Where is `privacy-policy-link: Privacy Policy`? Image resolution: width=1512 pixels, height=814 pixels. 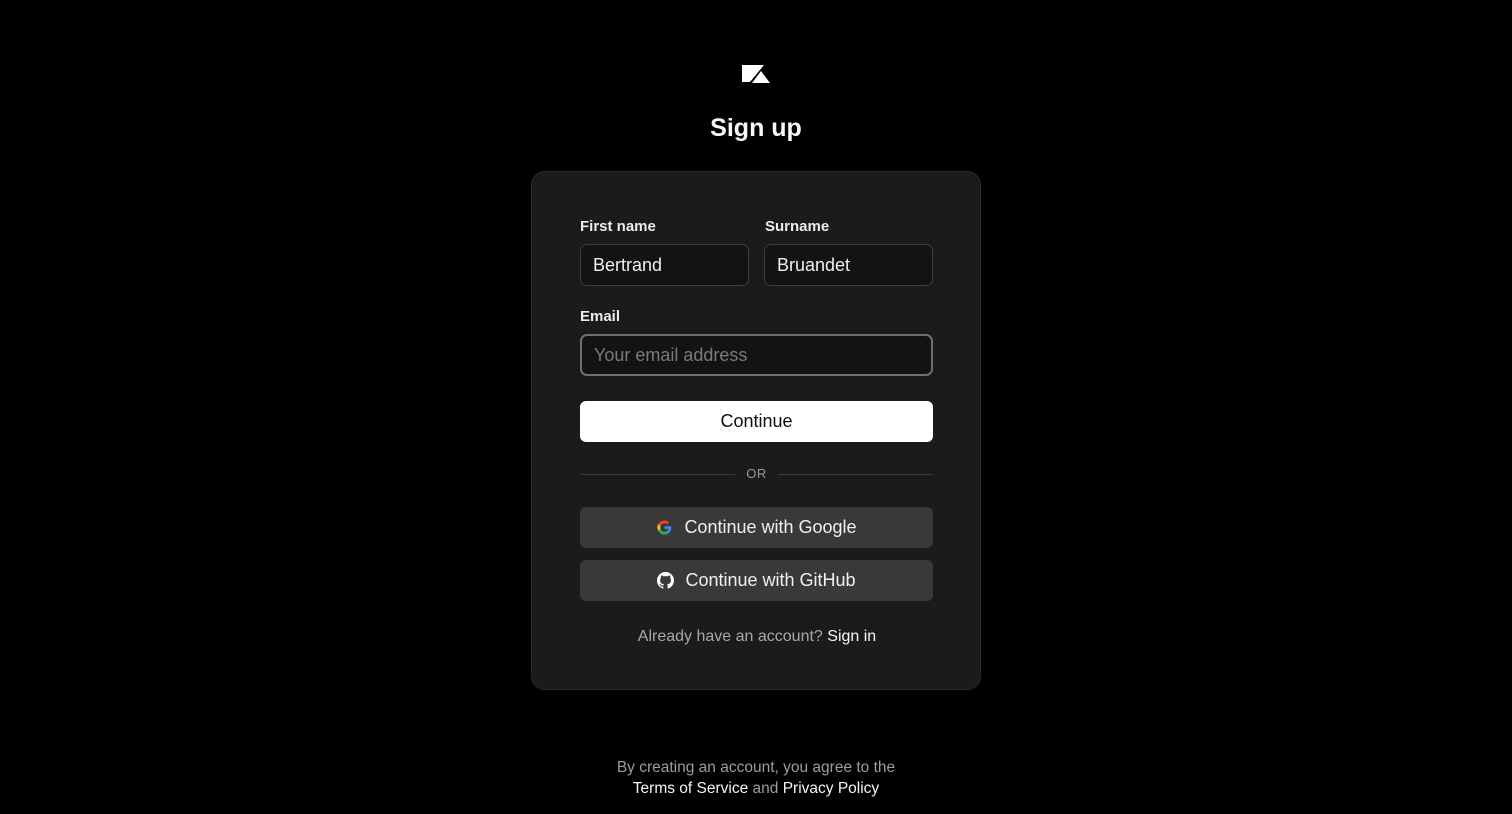
privacy-policy-link: Privacy Policy is located at coordinates (831, 788).